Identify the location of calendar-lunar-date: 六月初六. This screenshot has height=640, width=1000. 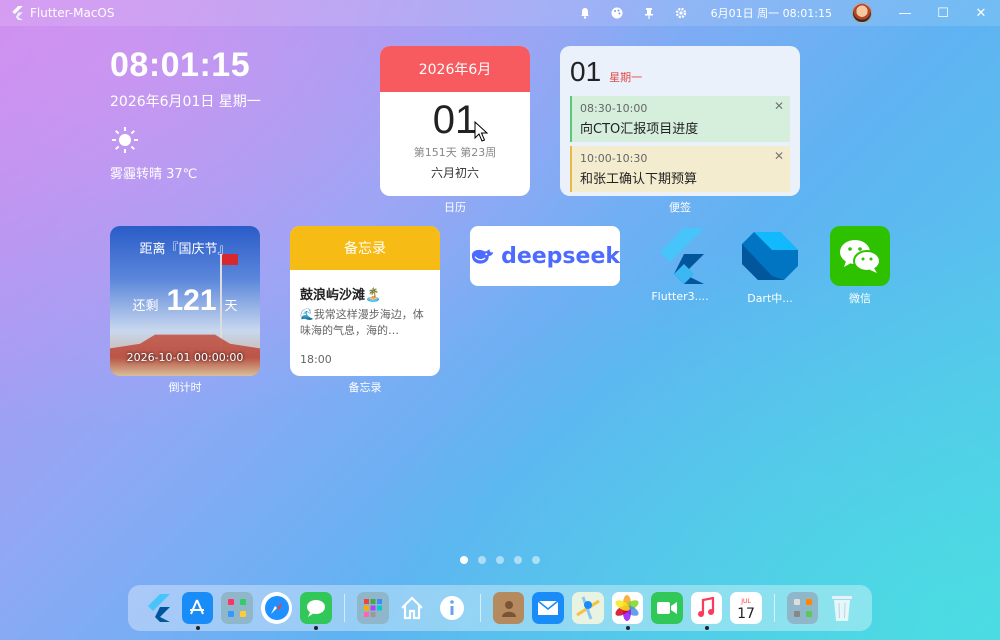
(454, 173).